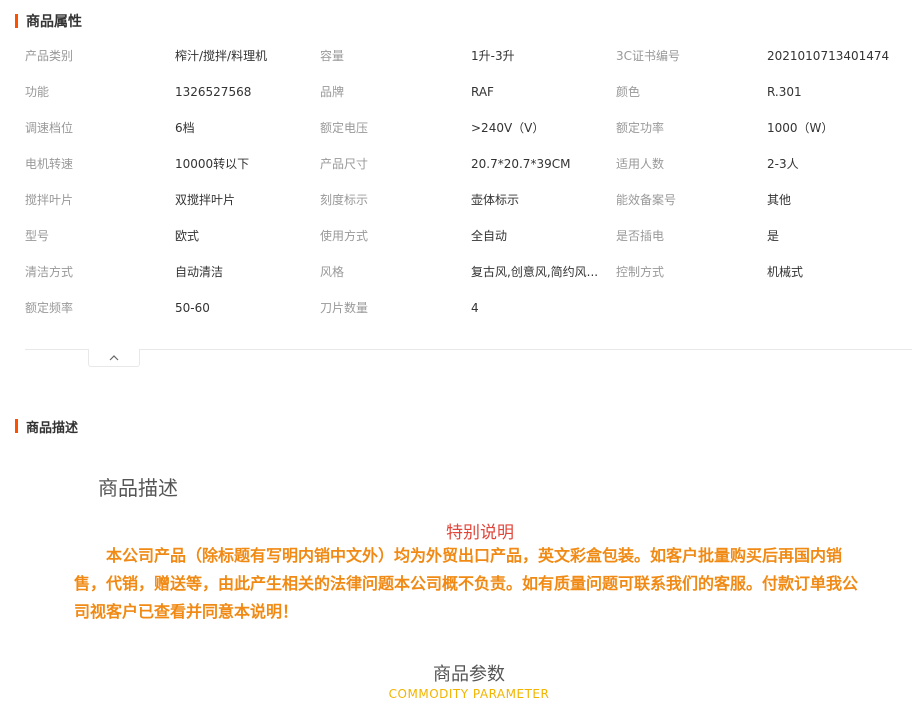 This screenshot has width=912, height=709. What do you see at coordinates (344, 128) in the screenshot?
I see `attribute-label: 额定电压` at bounding box center [344, 128].